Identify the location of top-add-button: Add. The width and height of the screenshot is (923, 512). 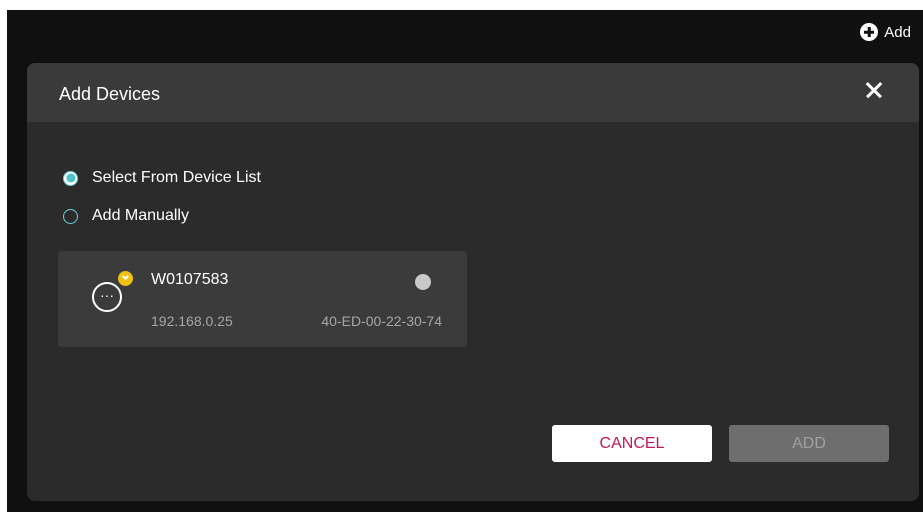
(885, 32).